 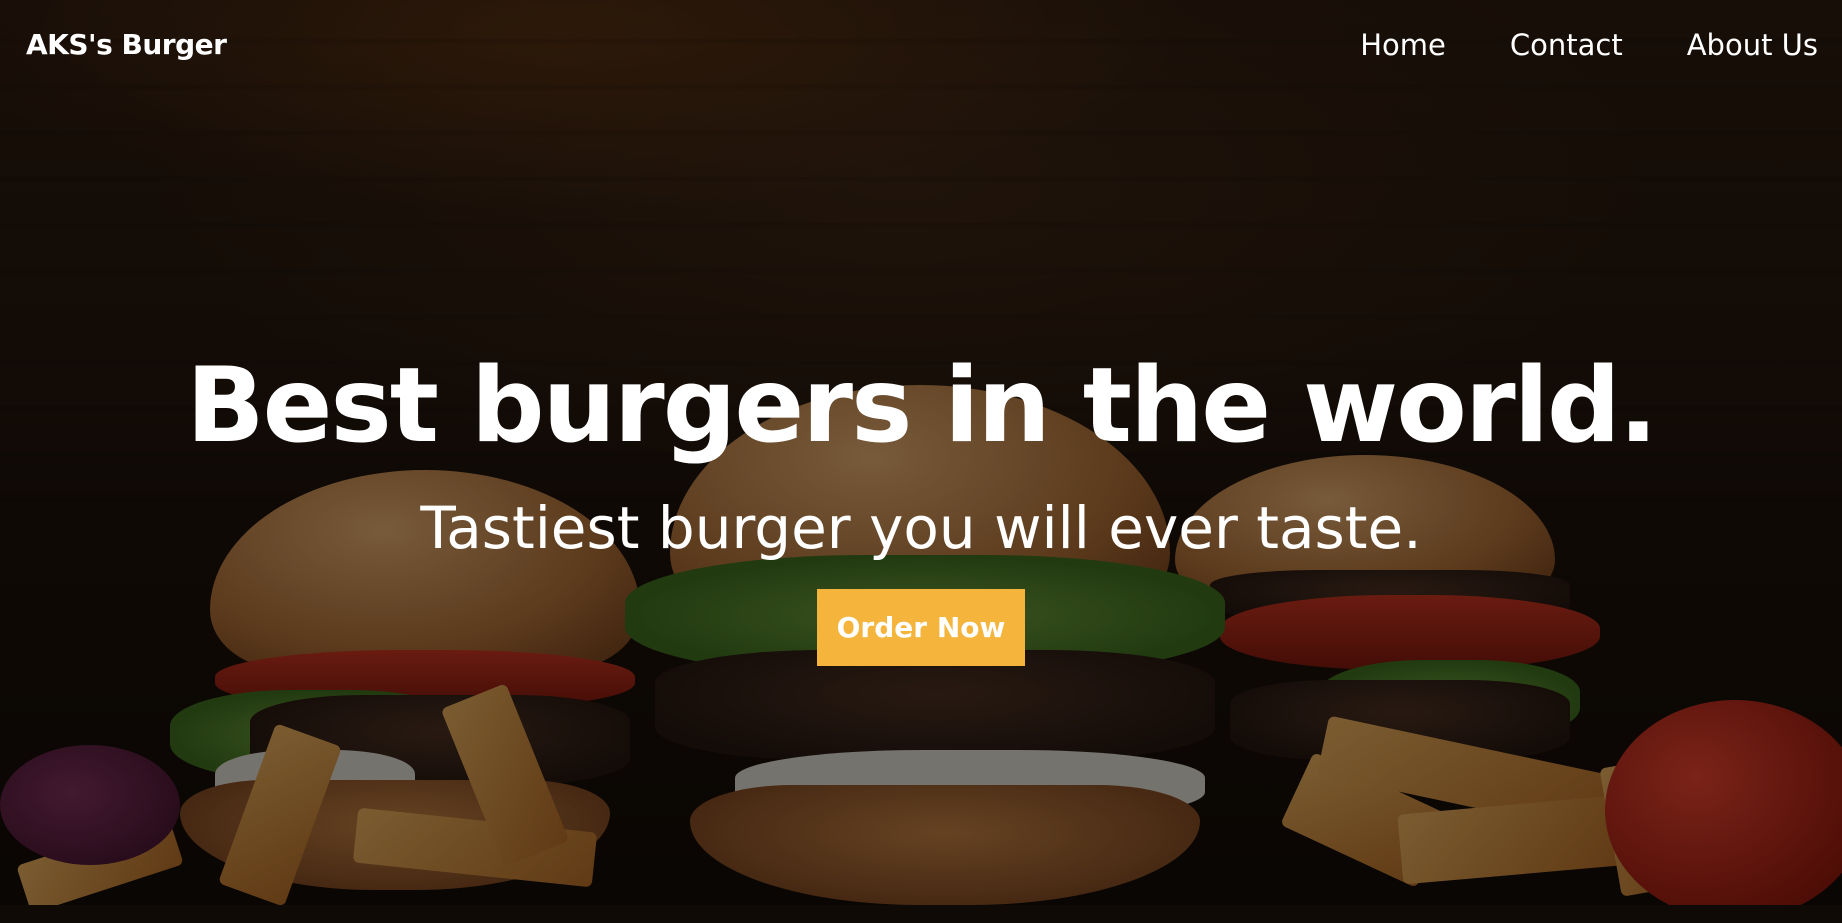 I want to click on nav-link-about-us: About Us, so click(x=1752, y=45).